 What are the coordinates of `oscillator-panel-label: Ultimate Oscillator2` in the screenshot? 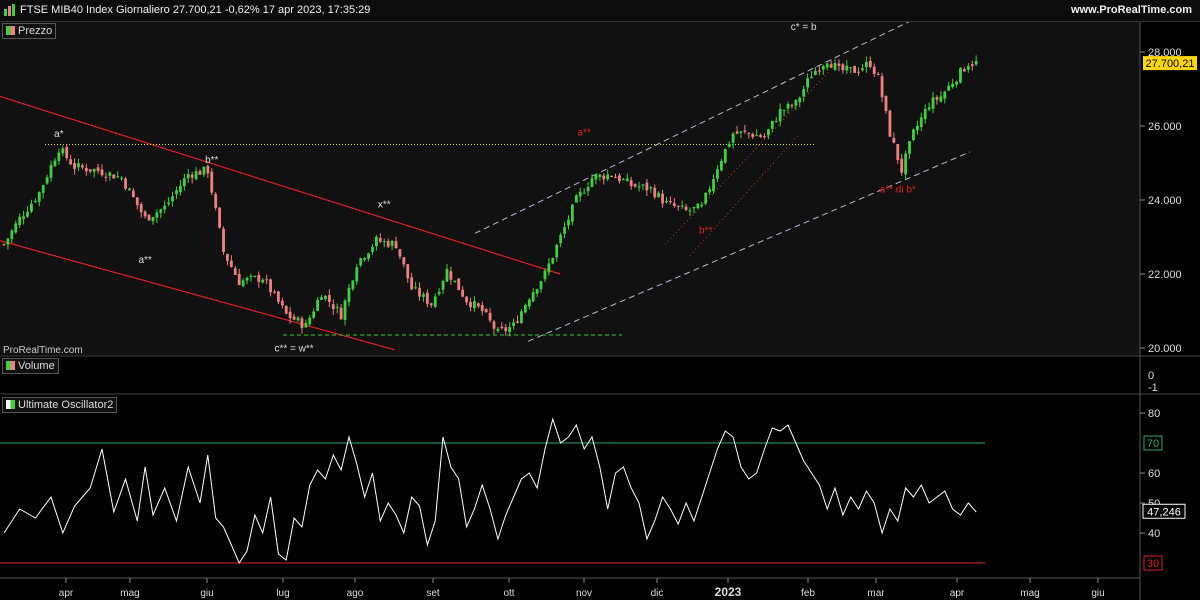 It's located at (60, 405).